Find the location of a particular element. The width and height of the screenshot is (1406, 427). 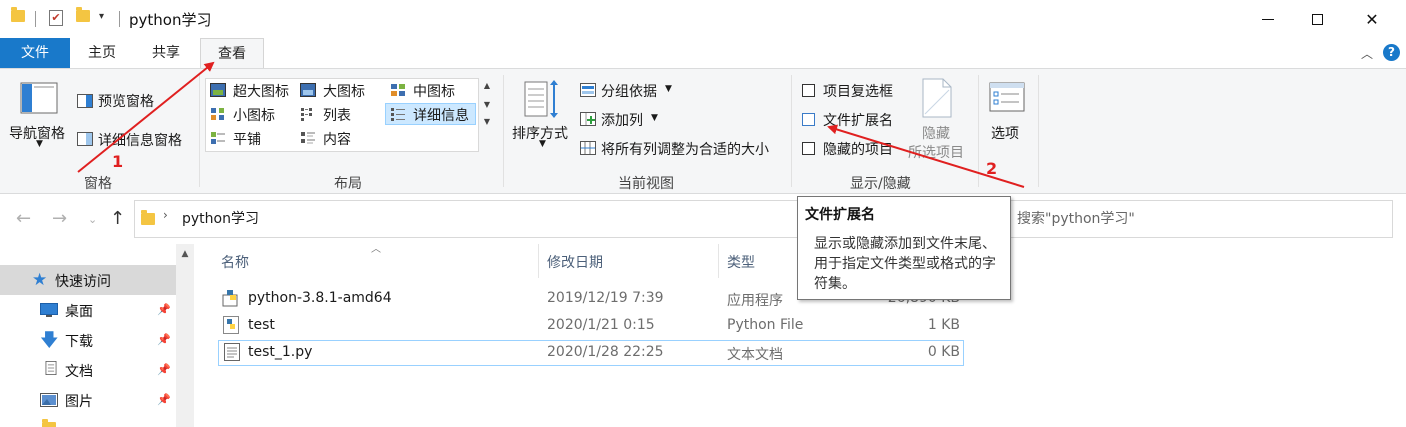

nav-item-label: 图片 is located at coordinates (79, 402).